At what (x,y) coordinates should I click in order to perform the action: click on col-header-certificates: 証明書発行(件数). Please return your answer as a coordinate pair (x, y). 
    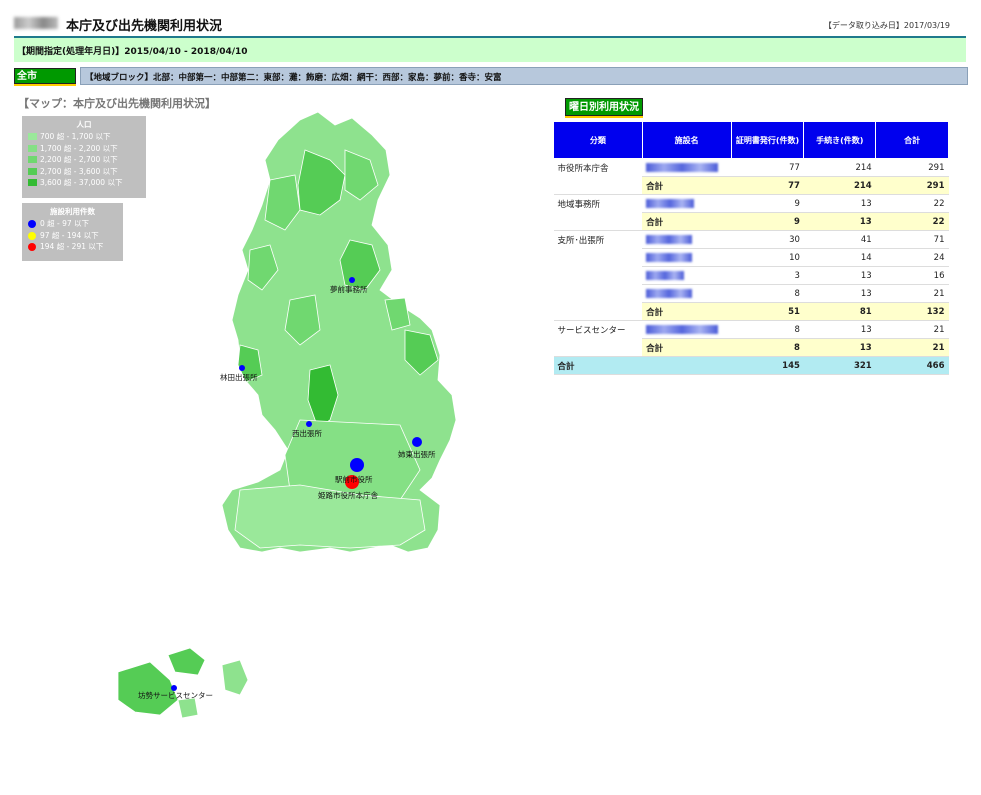
    Looking at the image, I should click on (767, 140).